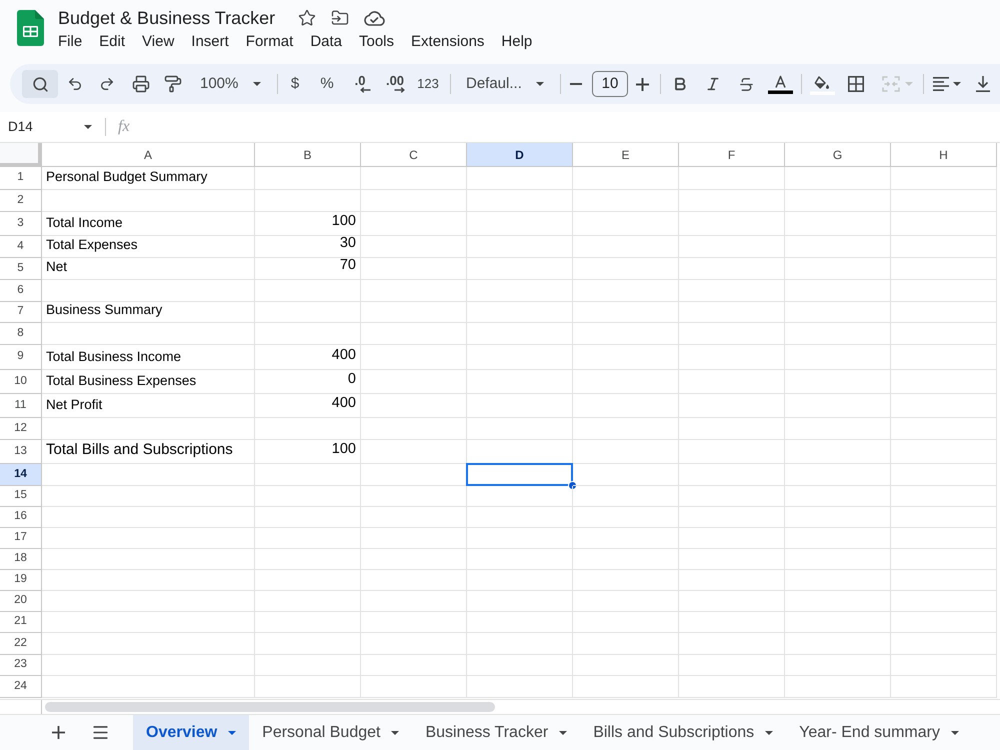  What do you see at coordinates (879, 732) in the screenshot?
I see `sheet-tab: Year- End summary` at bounding box center [879, 732].